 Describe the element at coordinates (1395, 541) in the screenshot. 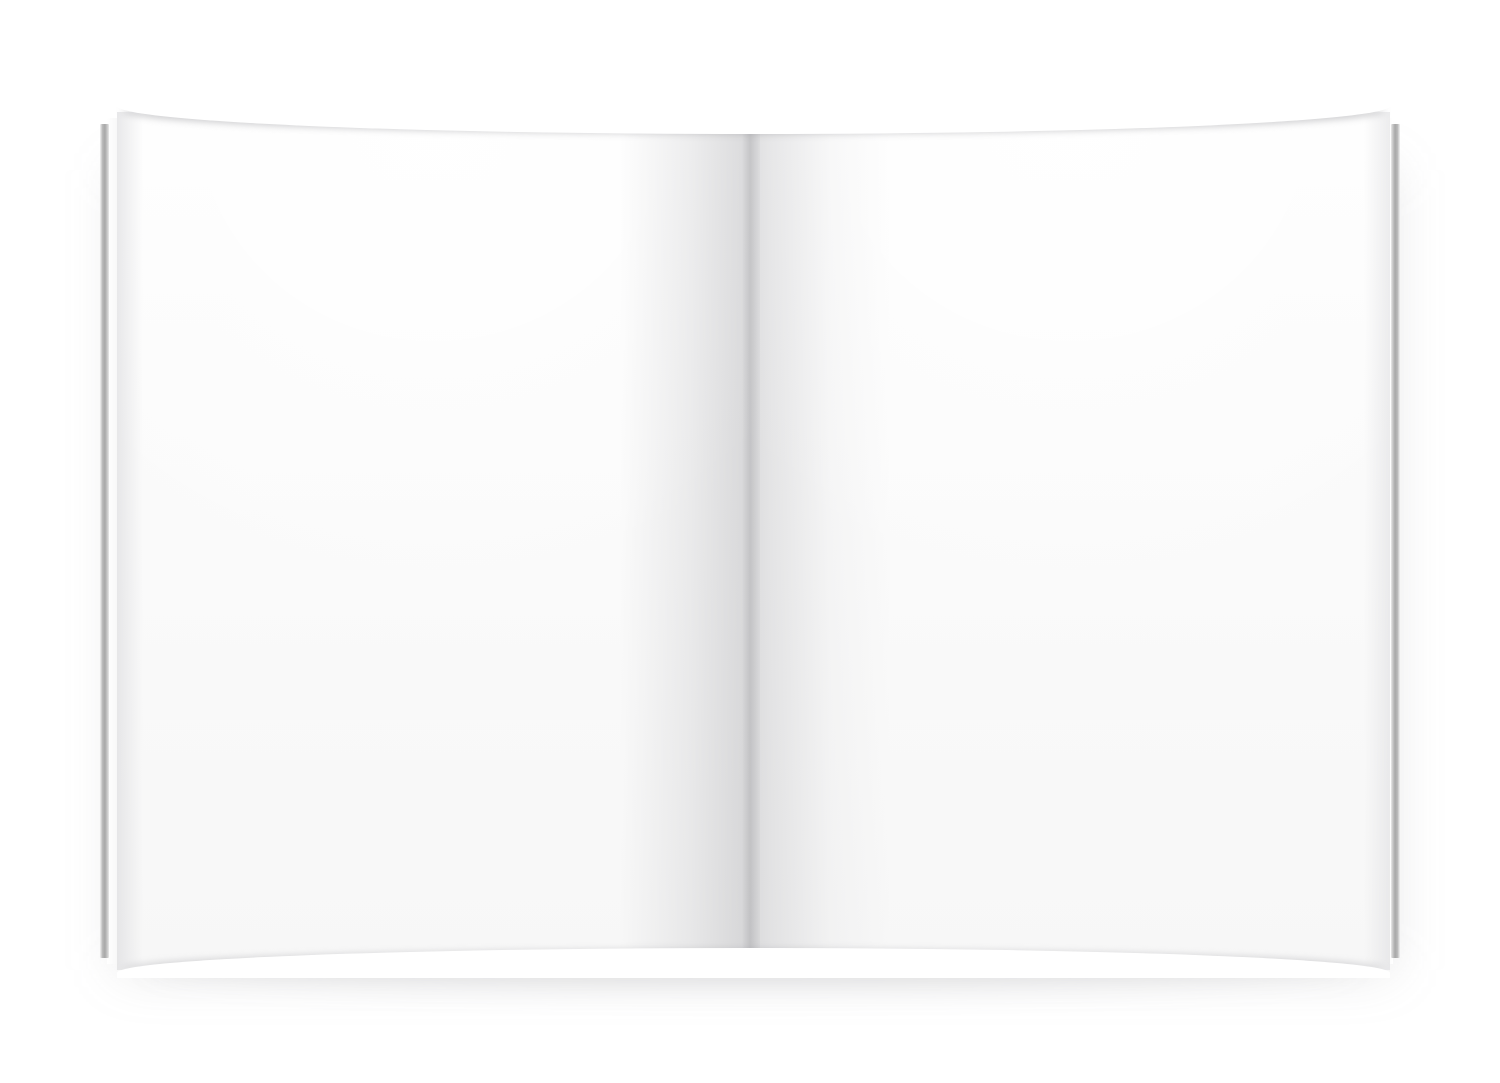

I see `cover-edge-right` at that location.